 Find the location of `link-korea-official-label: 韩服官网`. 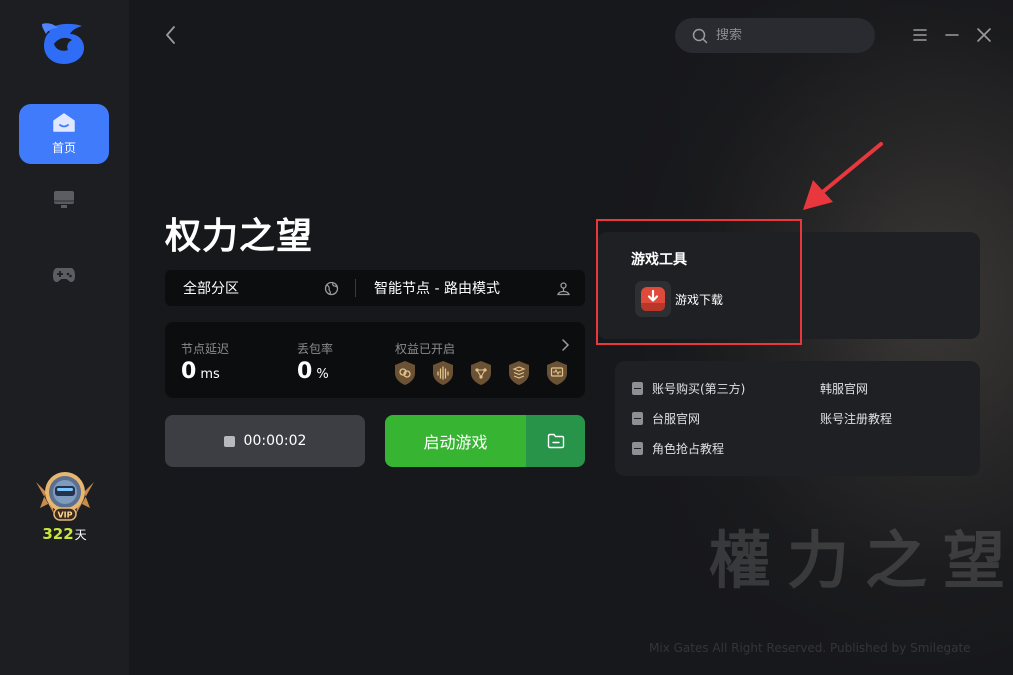

link-korea-official-label: 韩服官网 is located at coordinates (844, 389).